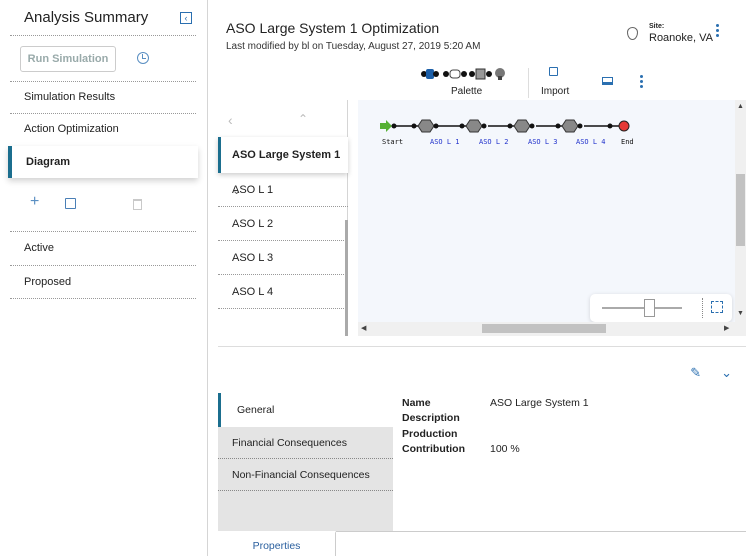  Describe the element at coordinates (305, 475) in the screenshot. I see `tab-non-financial-consequences: Non-Financial Consequences` at that location.